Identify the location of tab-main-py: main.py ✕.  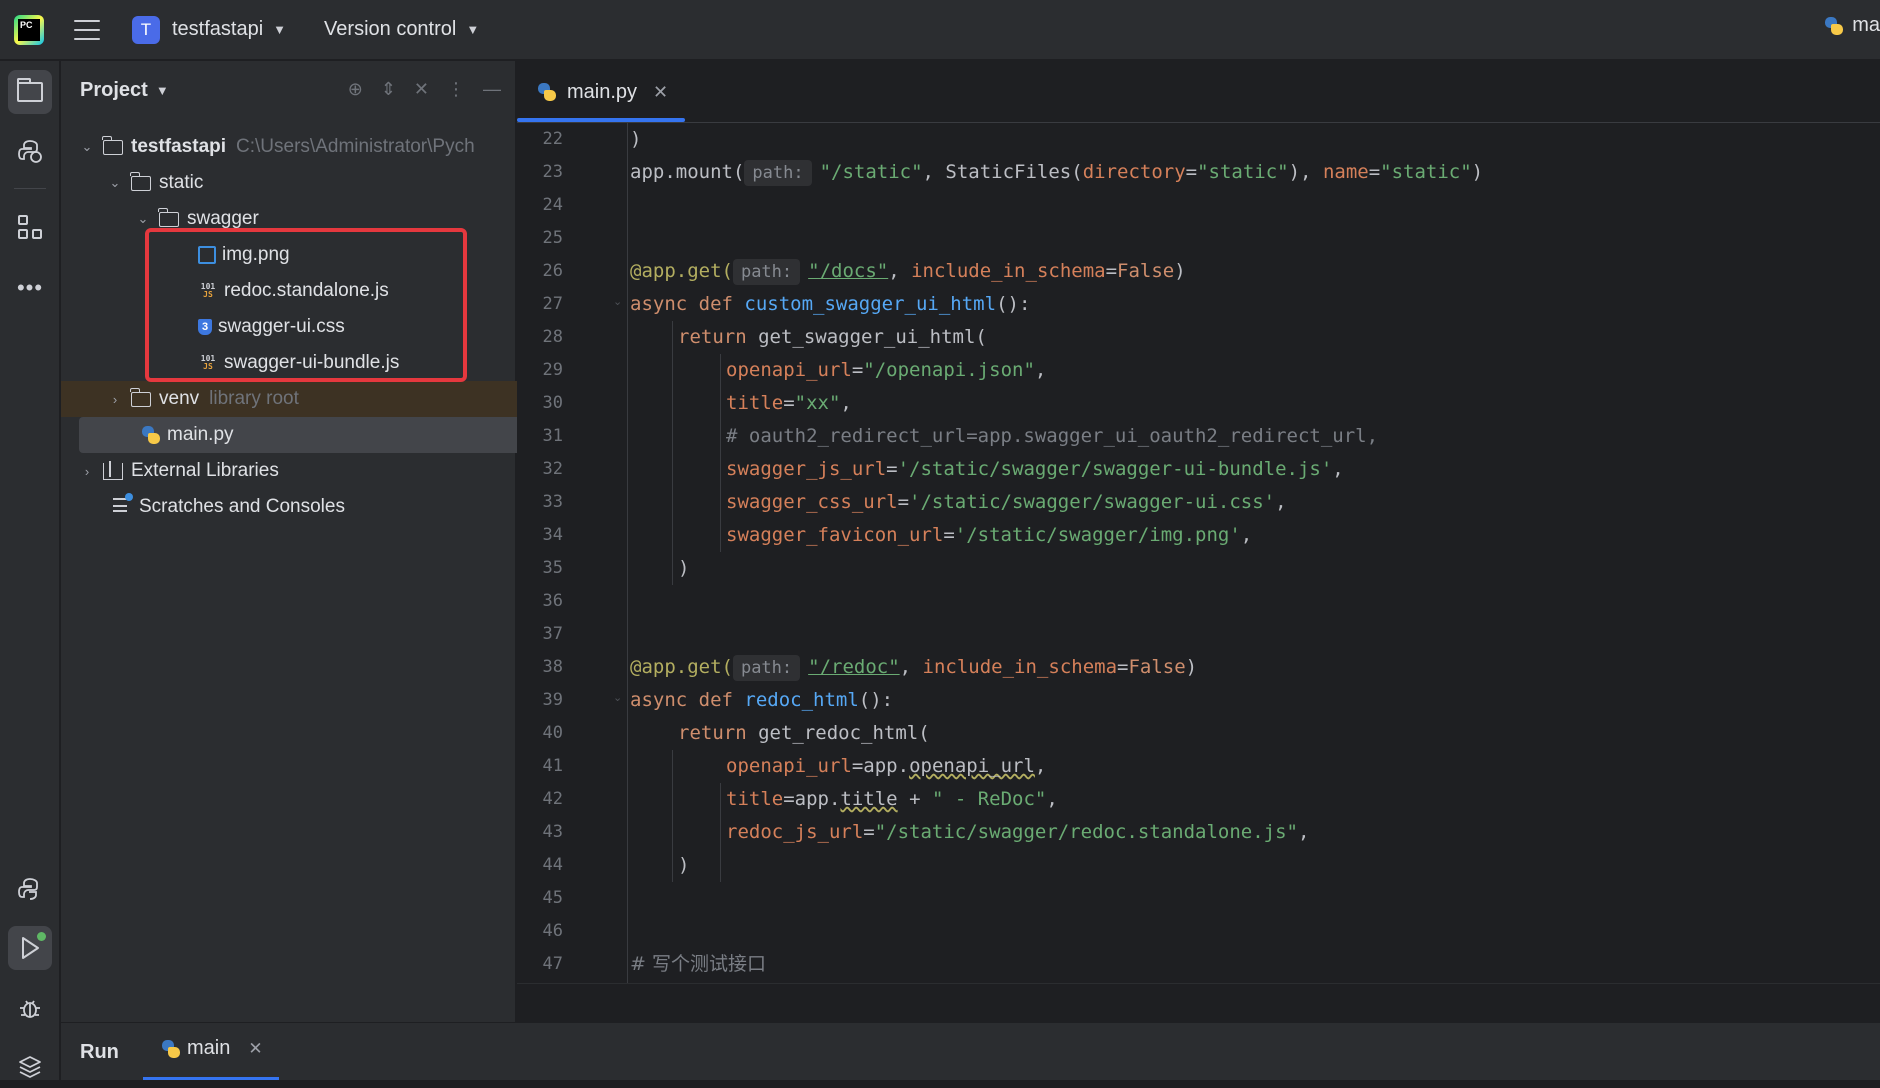
(602, 92).